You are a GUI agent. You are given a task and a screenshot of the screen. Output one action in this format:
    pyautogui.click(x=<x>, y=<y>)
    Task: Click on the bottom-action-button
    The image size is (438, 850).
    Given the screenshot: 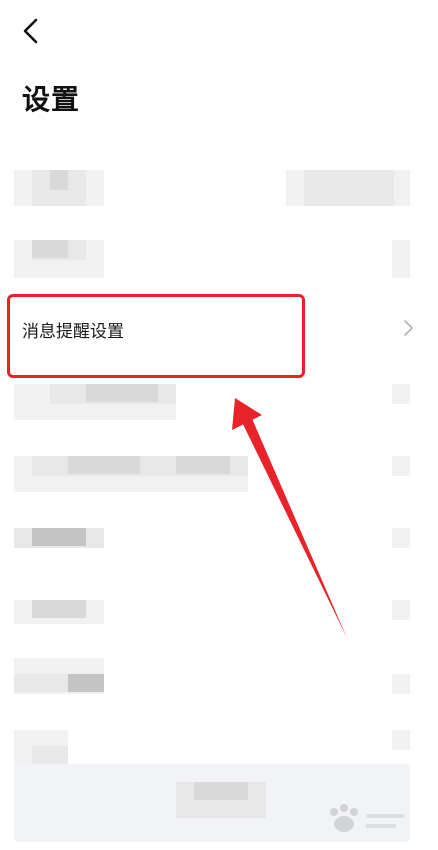 What is the action you would take?
    pyautogui.click(x=212, y=803)
    